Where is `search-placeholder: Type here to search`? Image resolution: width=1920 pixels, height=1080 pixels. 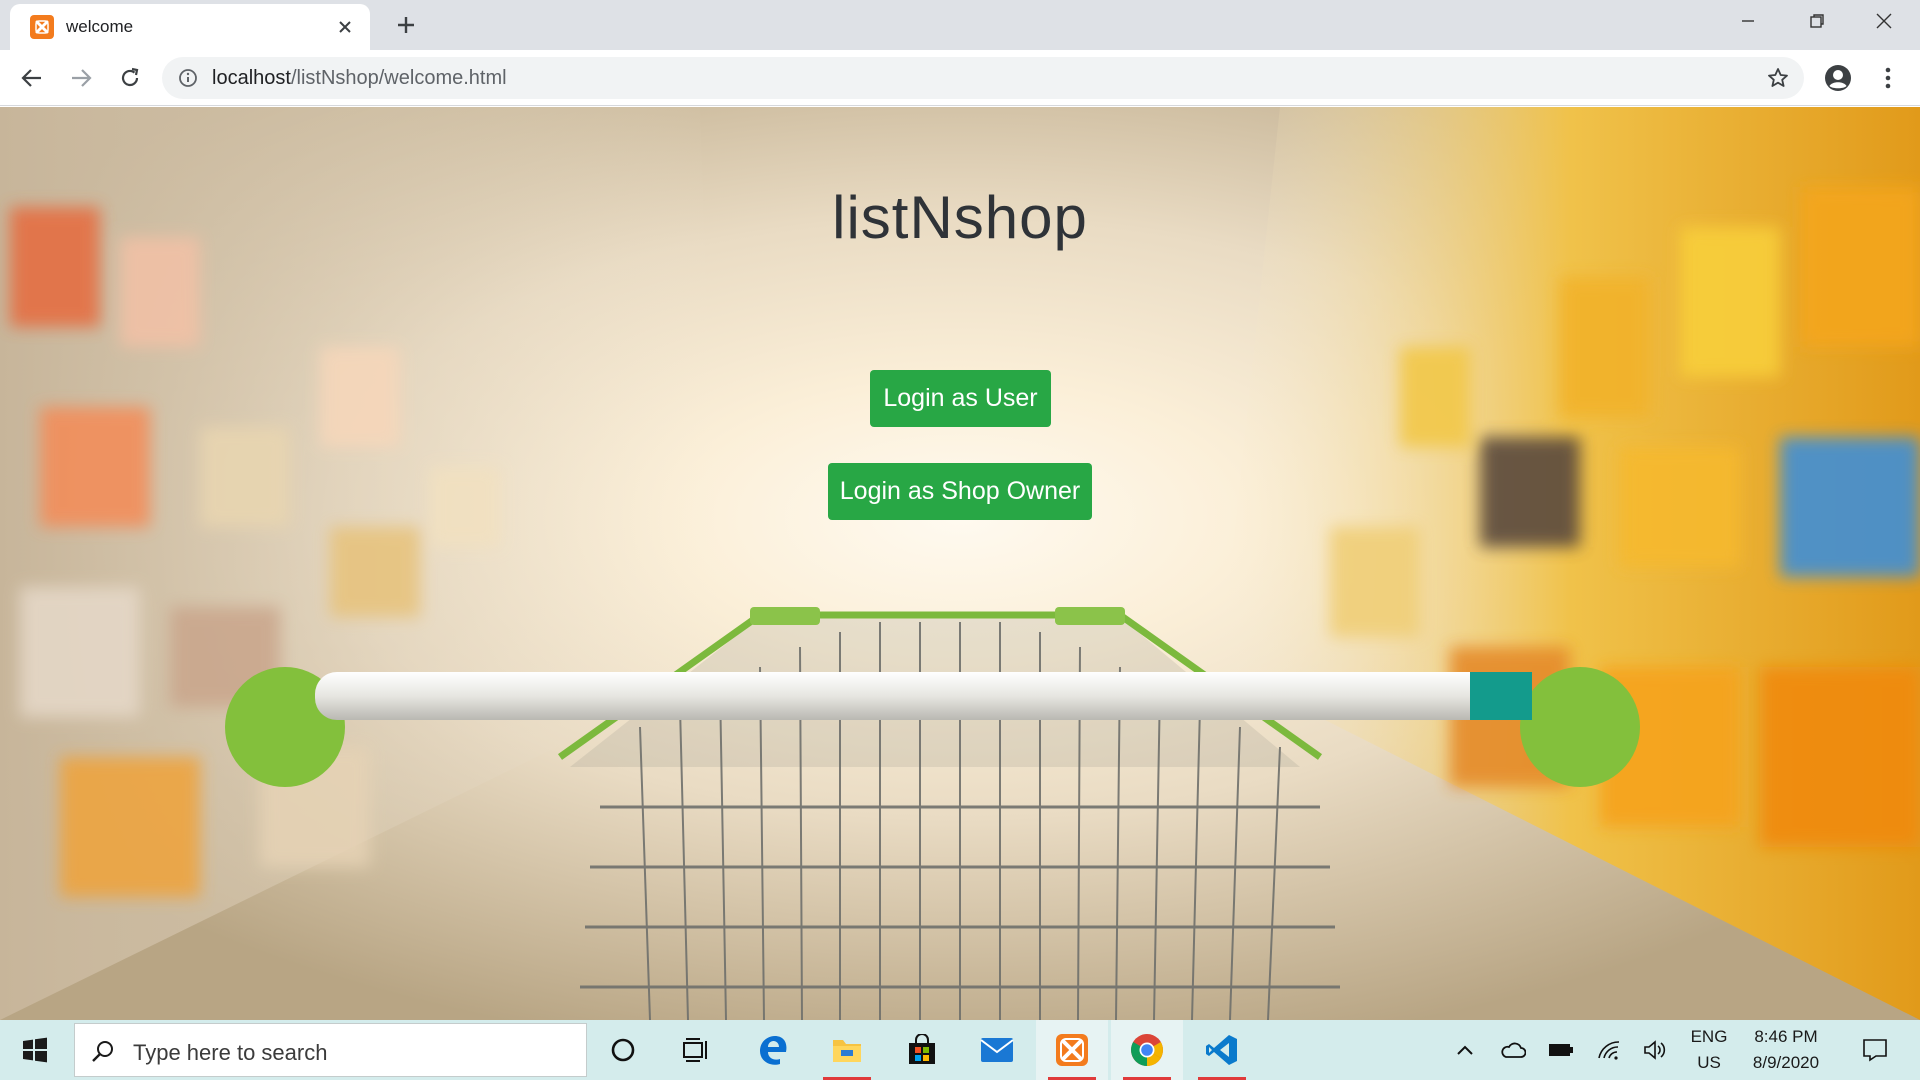 search-placeholder: Type here to search is located at coordinates (230, 1052).